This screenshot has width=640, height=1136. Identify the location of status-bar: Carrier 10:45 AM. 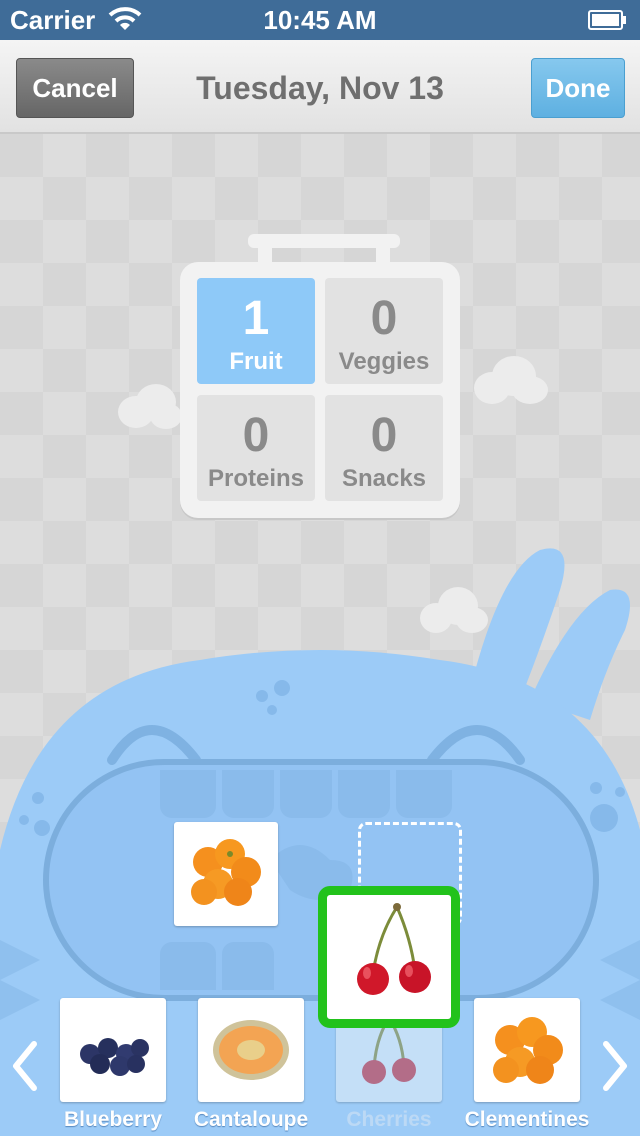
(320, 20).